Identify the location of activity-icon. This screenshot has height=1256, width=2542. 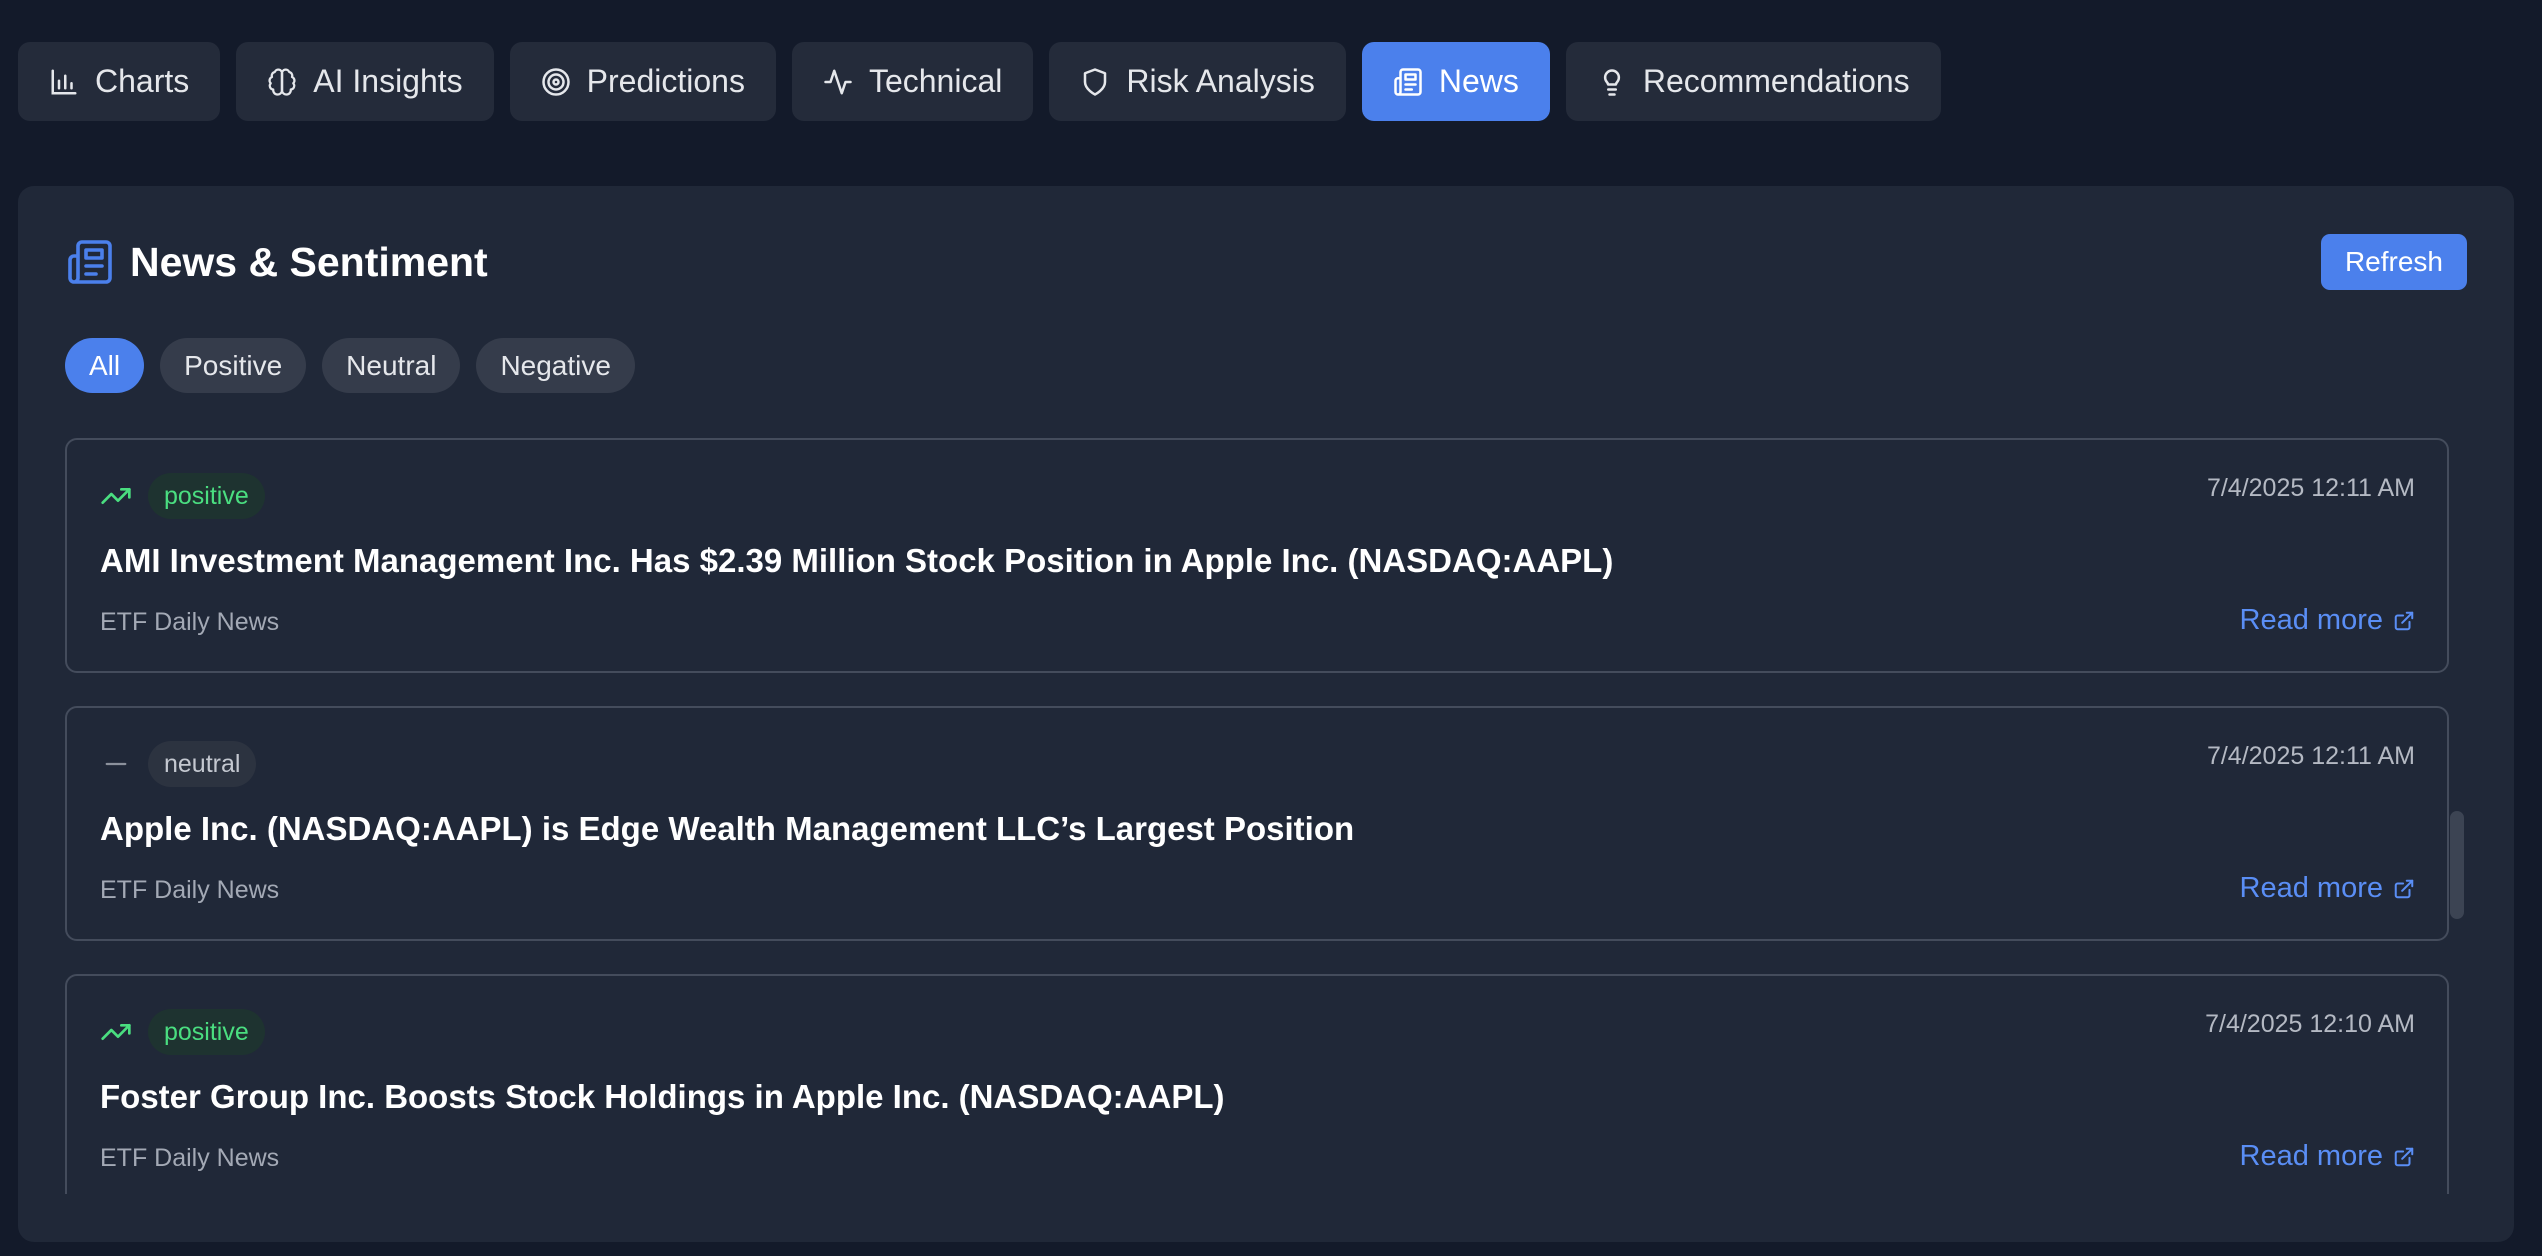
(838, 81).